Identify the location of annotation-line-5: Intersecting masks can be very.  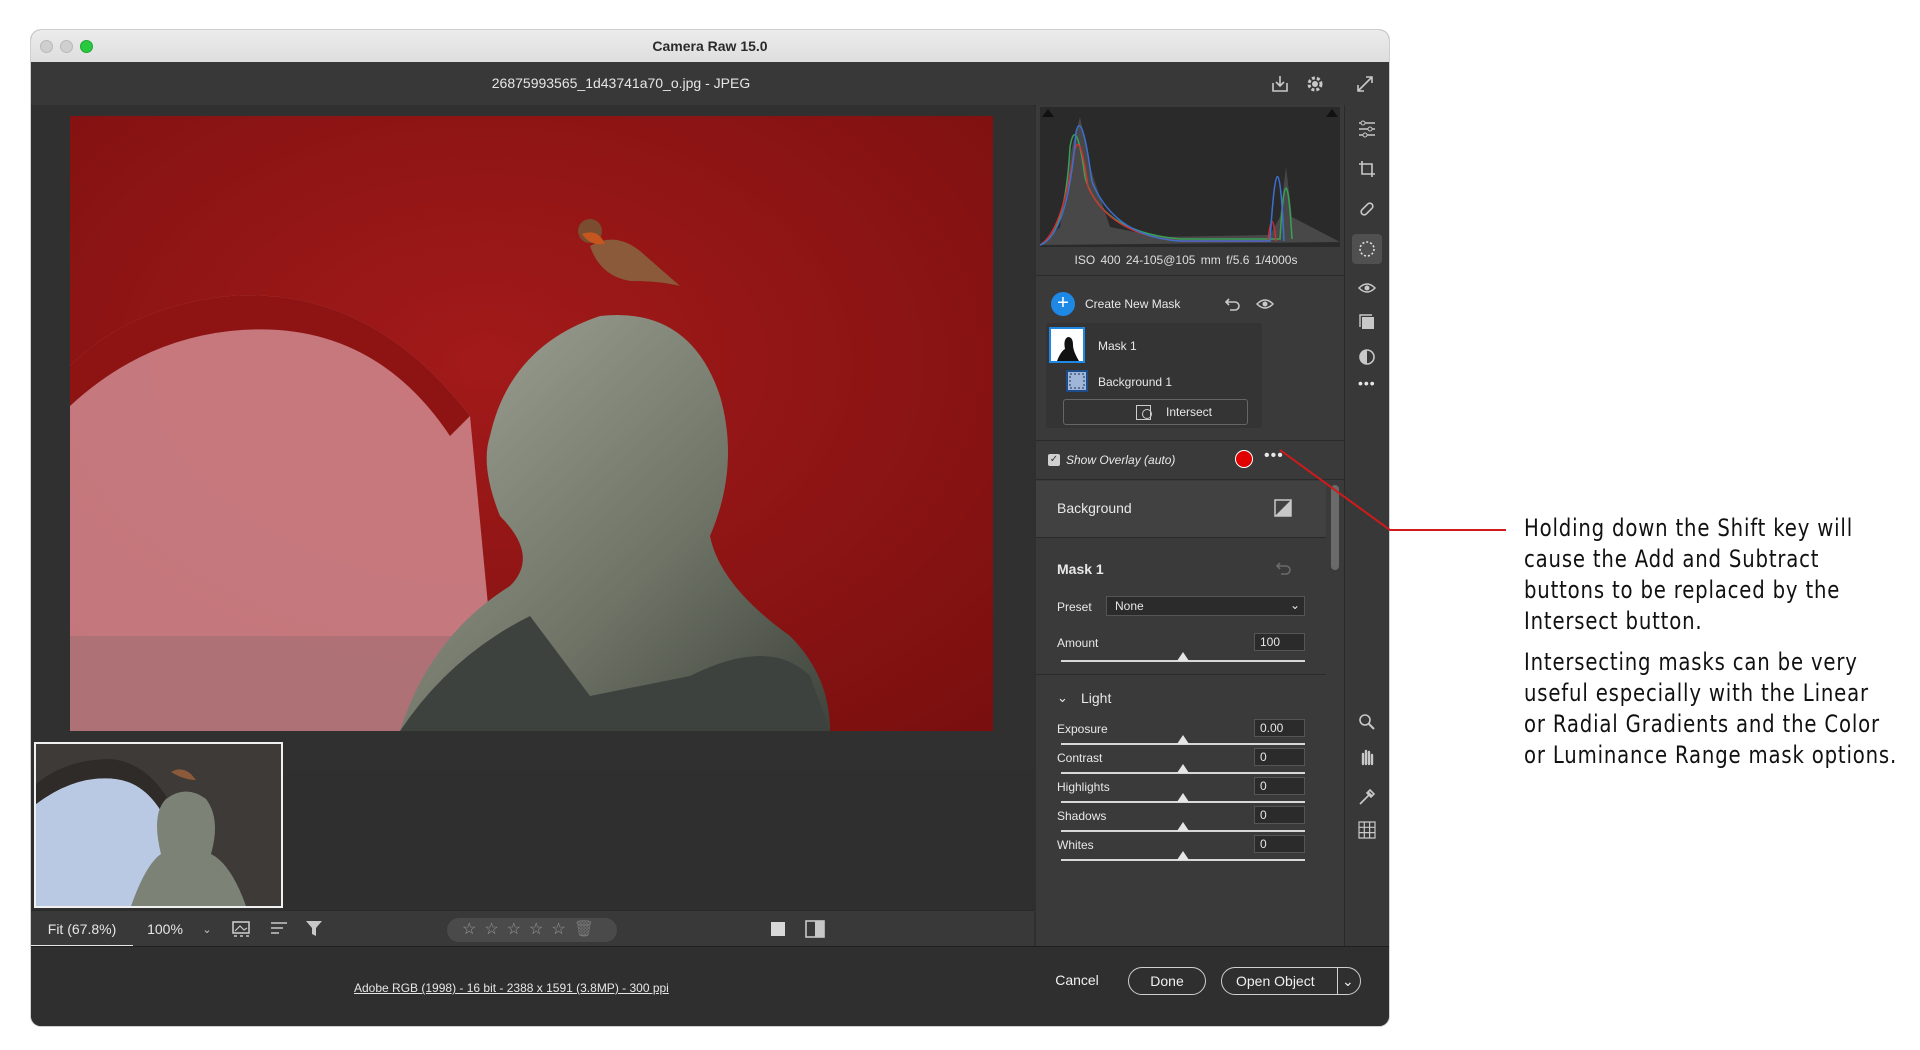
(1691, 662).